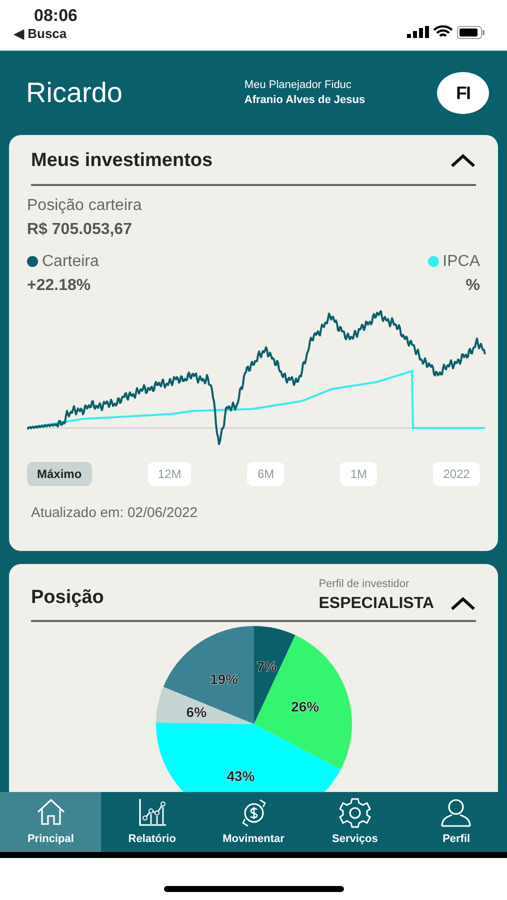 Image resolution: width=507 pixels, height=900 pixels. I want to click on nav-tab: Serviços, so click(355, 822).